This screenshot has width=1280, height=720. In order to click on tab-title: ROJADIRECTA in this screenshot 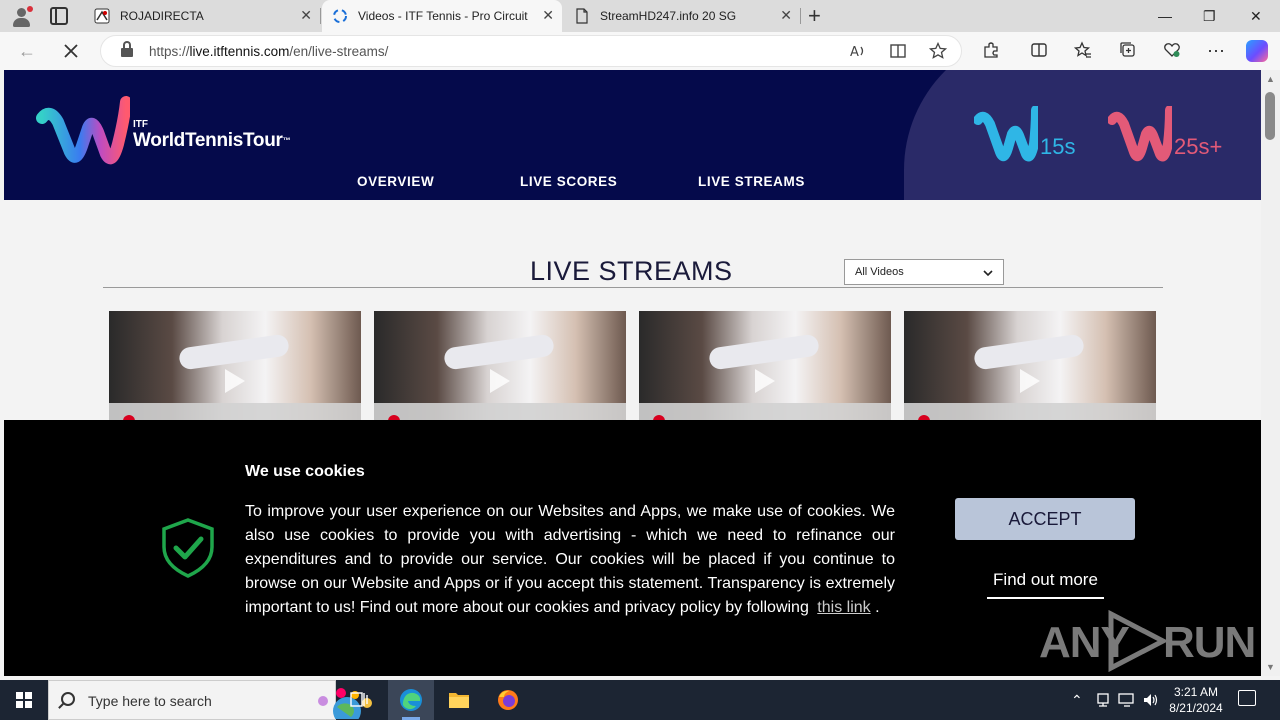, I will do `click(162, 16)`.